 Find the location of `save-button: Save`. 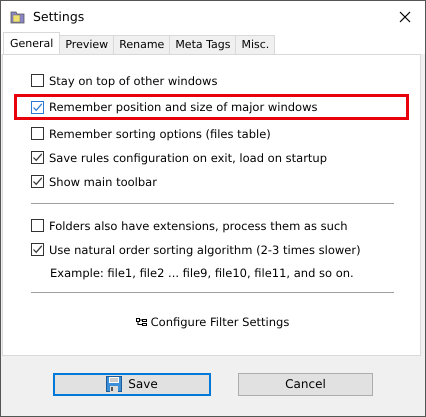

save-button: Save is located at coordinates (132, 384).